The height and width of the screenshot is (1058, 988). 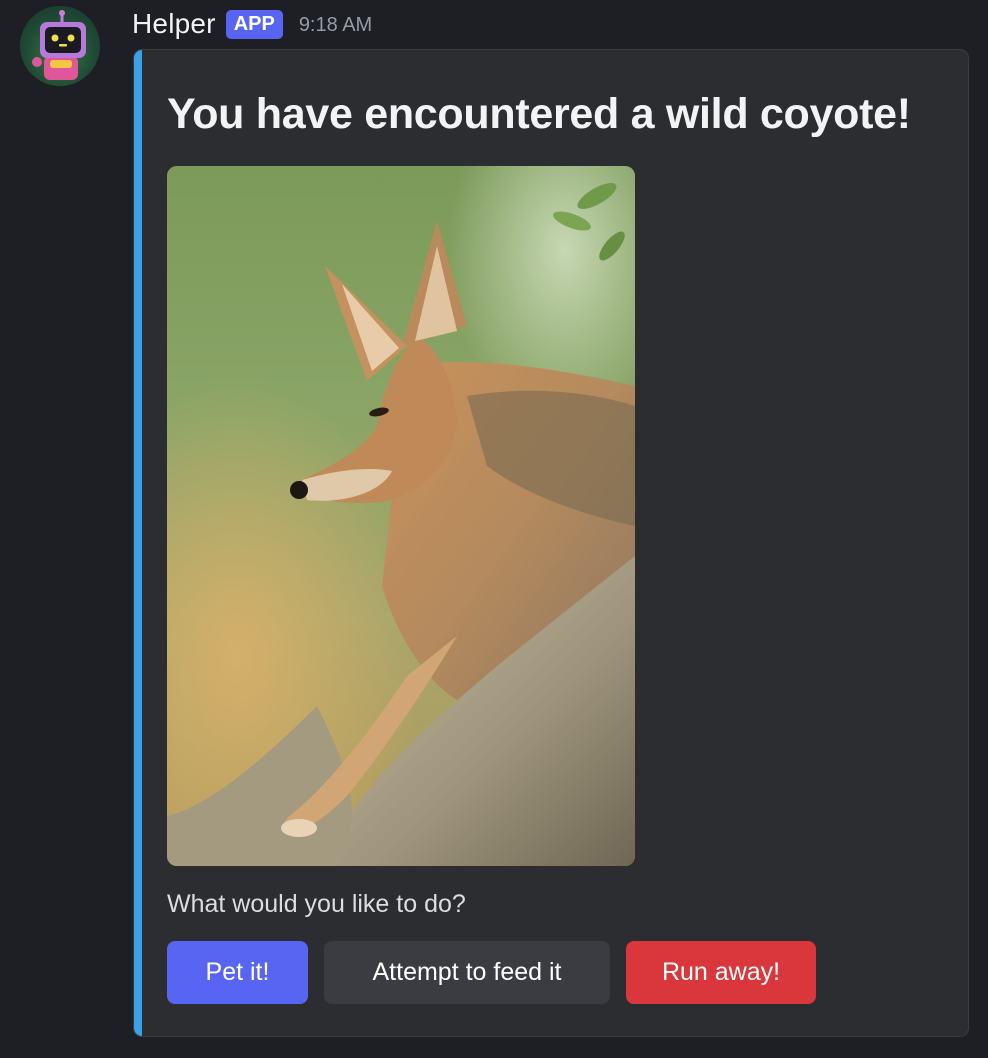 What do you see at coordinates (174, 24) in the screenshot?
I see `author-name: Helper` at bounding box center [174, 24].